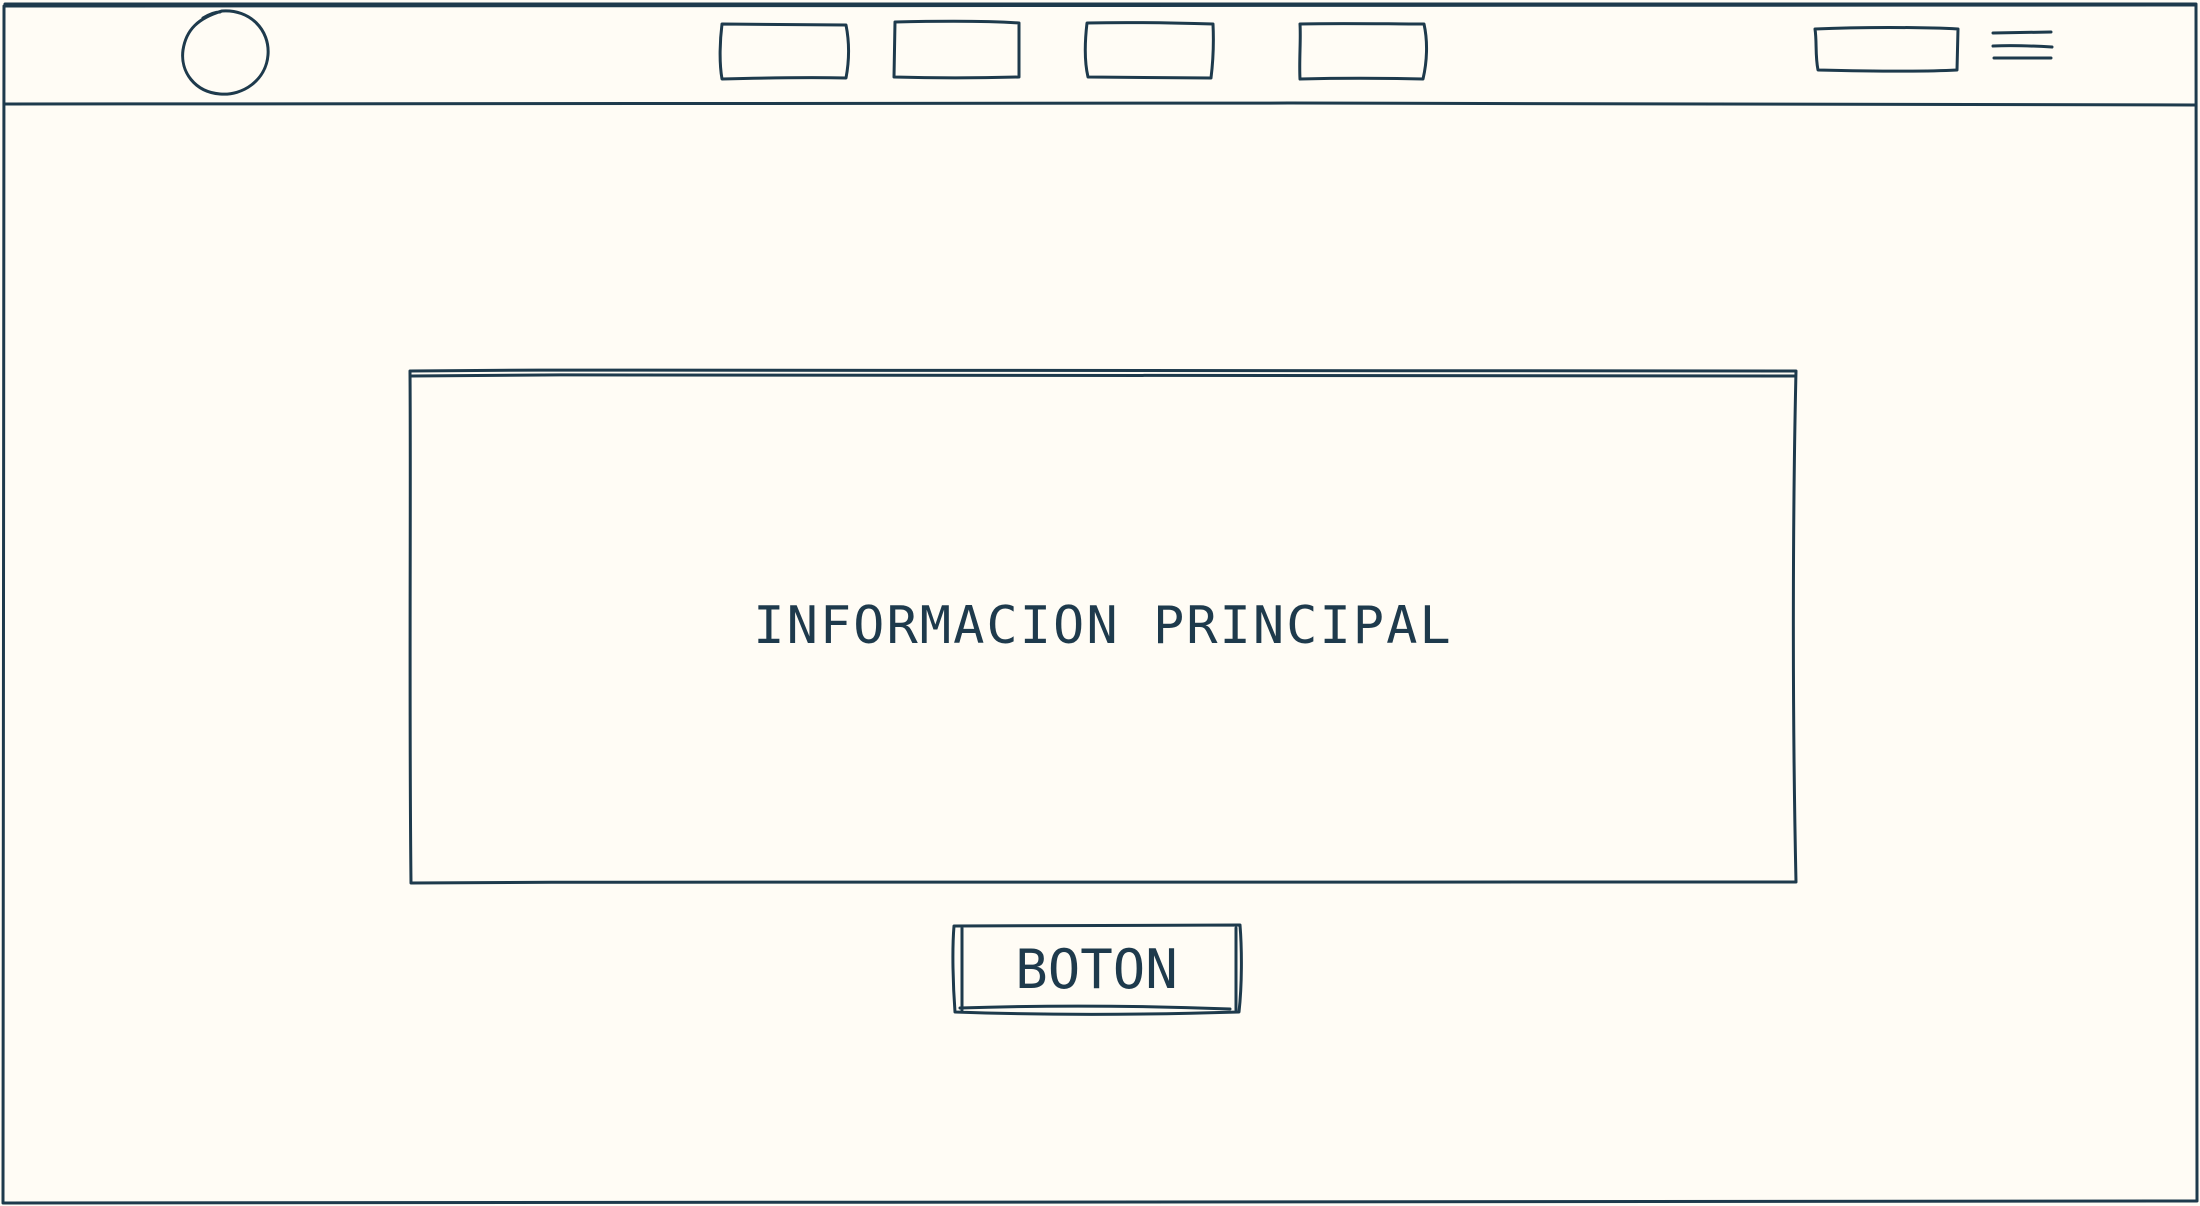 Image resolution: width=2200 pixels, height=1206 pixels. I want to click on info-box-label: INFORMACION PRINCIPAL, so click(1103, 626).